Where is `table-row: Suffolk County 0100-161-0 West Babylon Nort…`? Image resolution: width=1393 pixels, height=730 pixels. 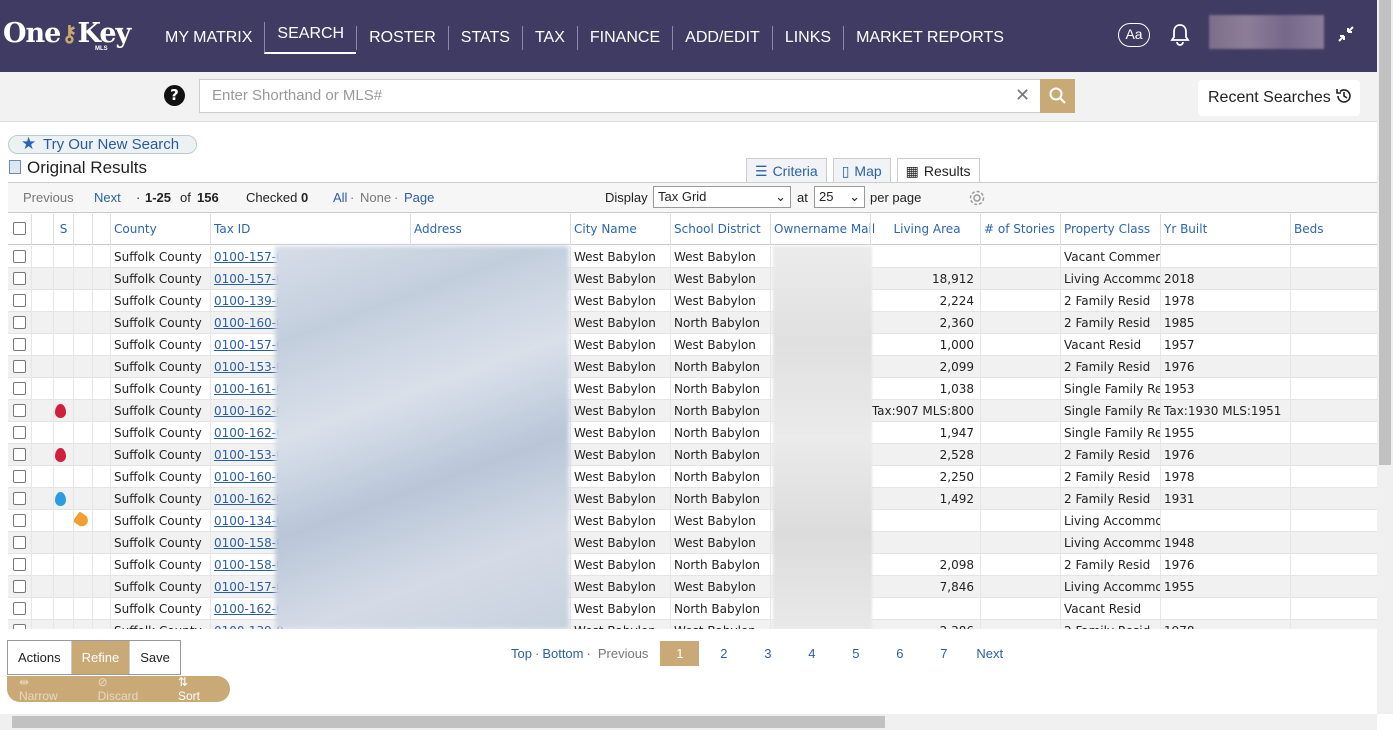 table-row: Suffolk County 0100-161-0 West Babylon Nort… is located at coordinates (692, 389).